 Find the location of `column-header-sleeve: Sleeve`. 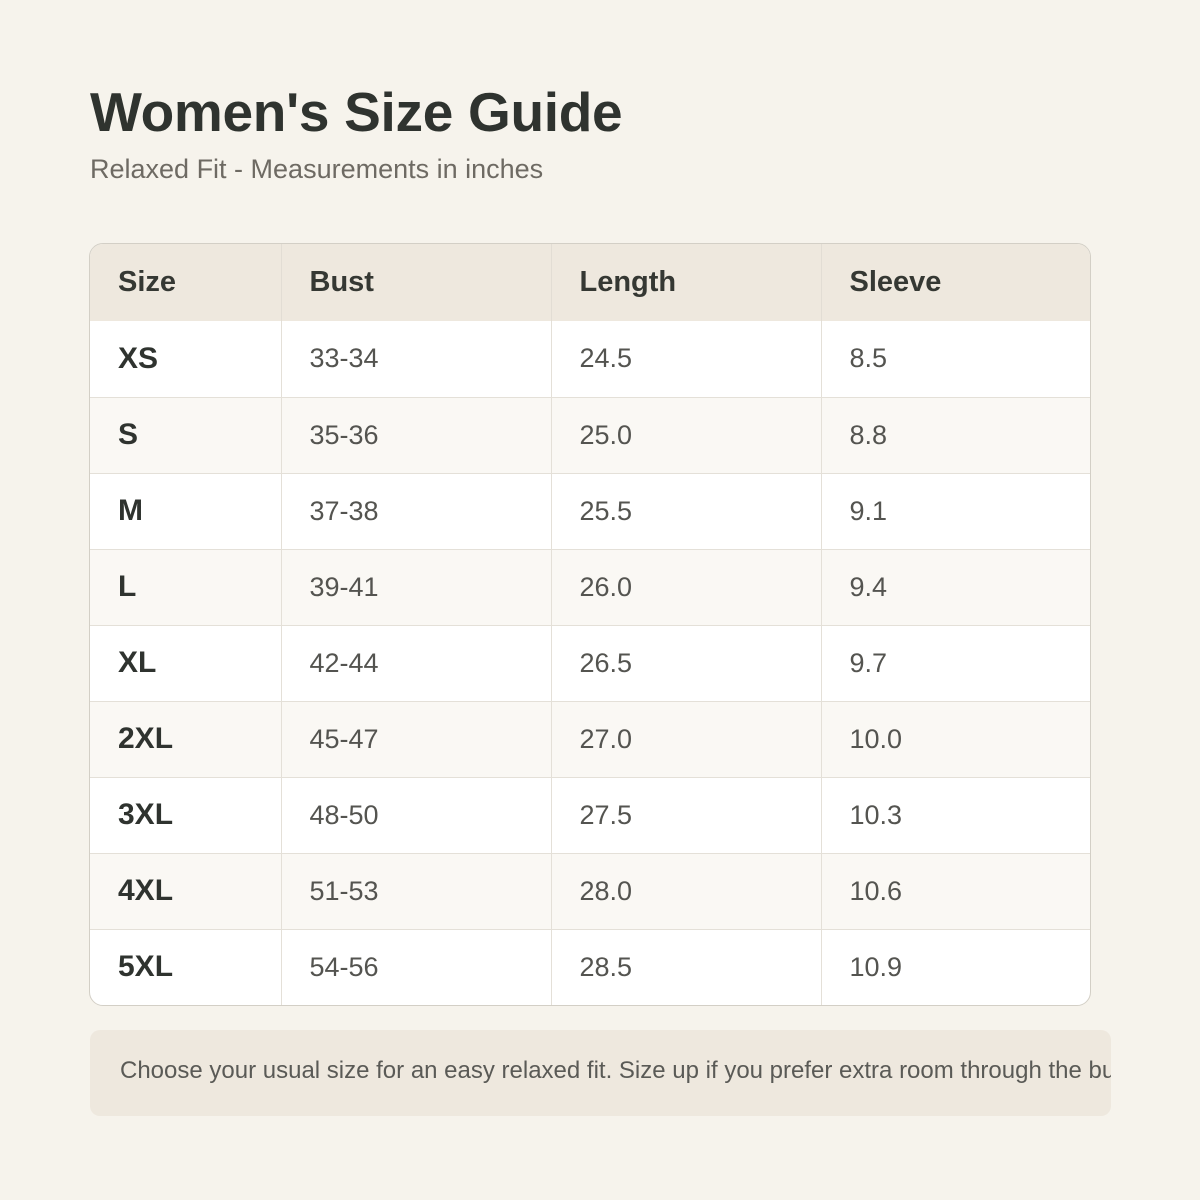

column-header-sleeve: Sleeve is located at coordinates (955, 282).